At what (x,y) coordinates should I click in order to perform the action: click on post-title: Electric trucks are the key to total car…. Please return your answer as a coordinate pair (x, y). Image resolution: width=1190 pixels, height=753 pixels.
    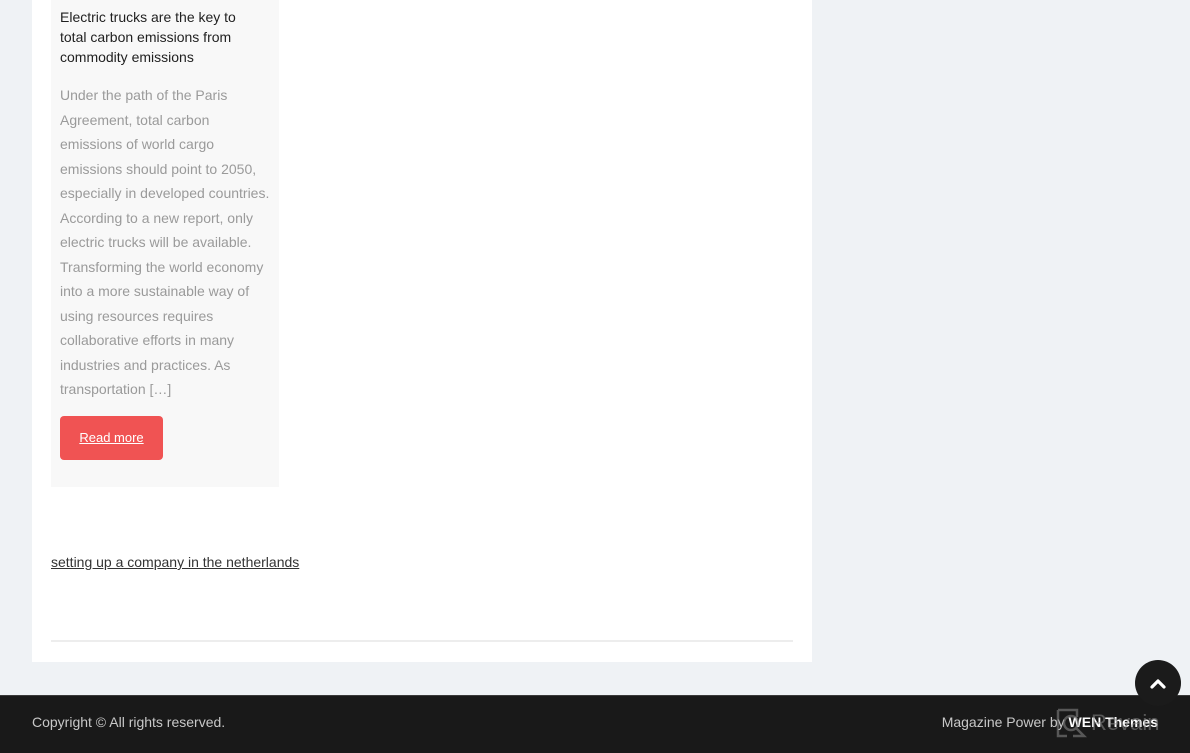
    Looking at the image, I should click on (162, 37).